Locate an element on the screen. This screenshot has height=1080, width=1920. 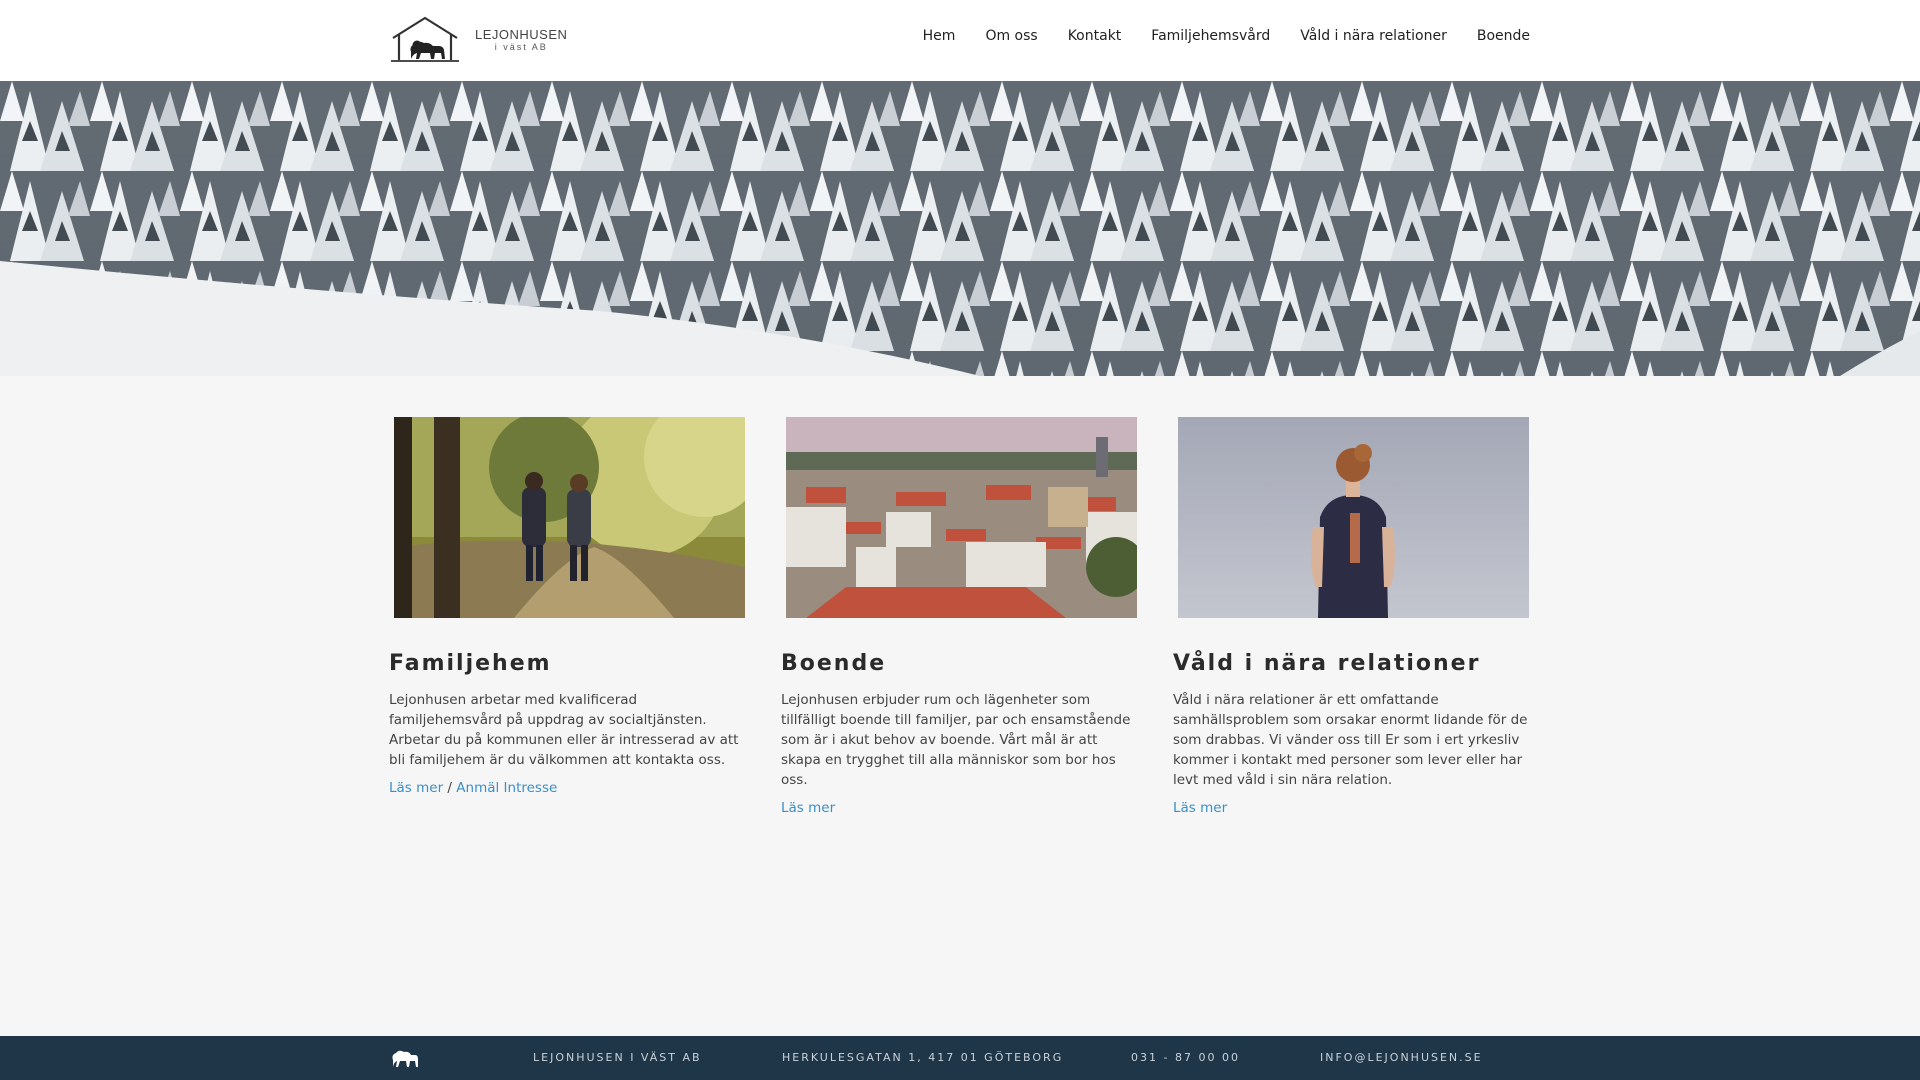
nav-item-familjehemsvard: Familjehemsvård is located at coordinates (1210, 36).